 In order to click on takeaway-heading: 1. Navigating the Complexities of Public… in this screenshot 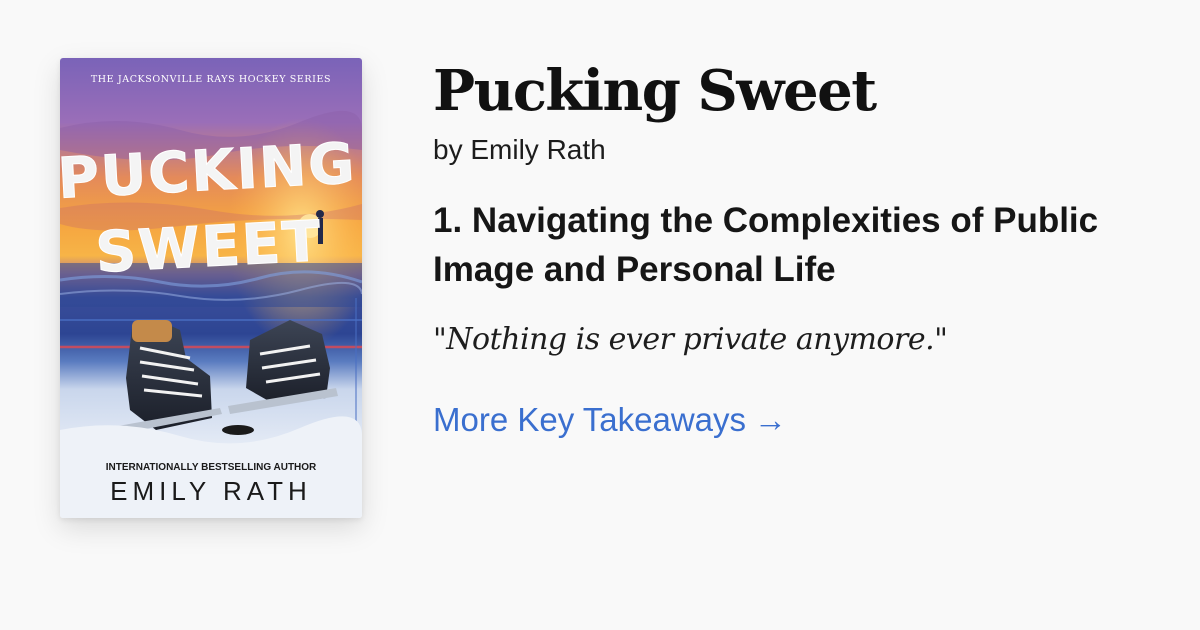, I will do `click(766, 245)`.